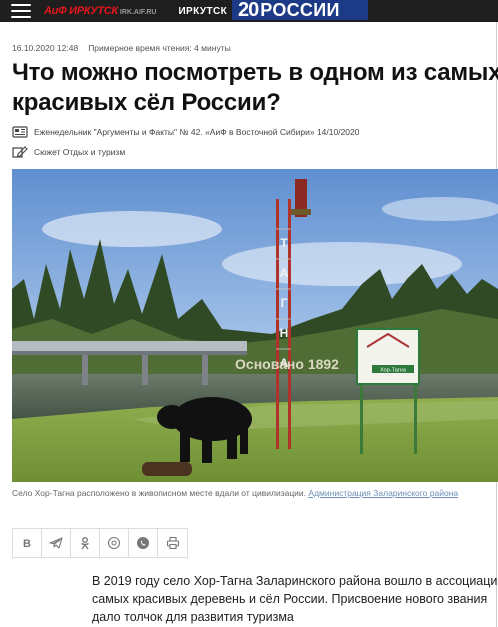 The height and width of the screenshot is (627, 498). What do you see at coordinates (284, 333) in the screenshot?
I see `tower-letter: Н` at bounding box center [284, 333].